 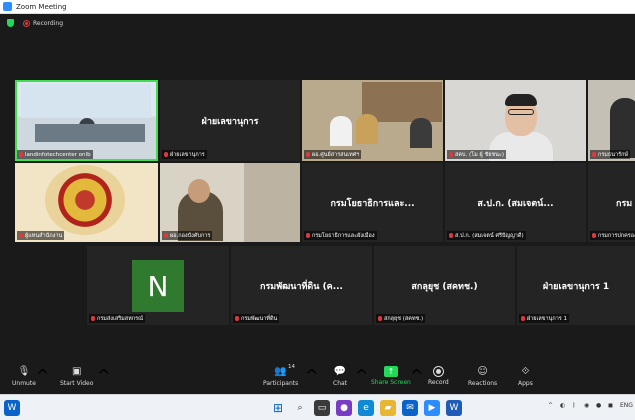 I want to click on participant-name-center: สกลุยุช (สคทช.), so click(x=444, y=286).